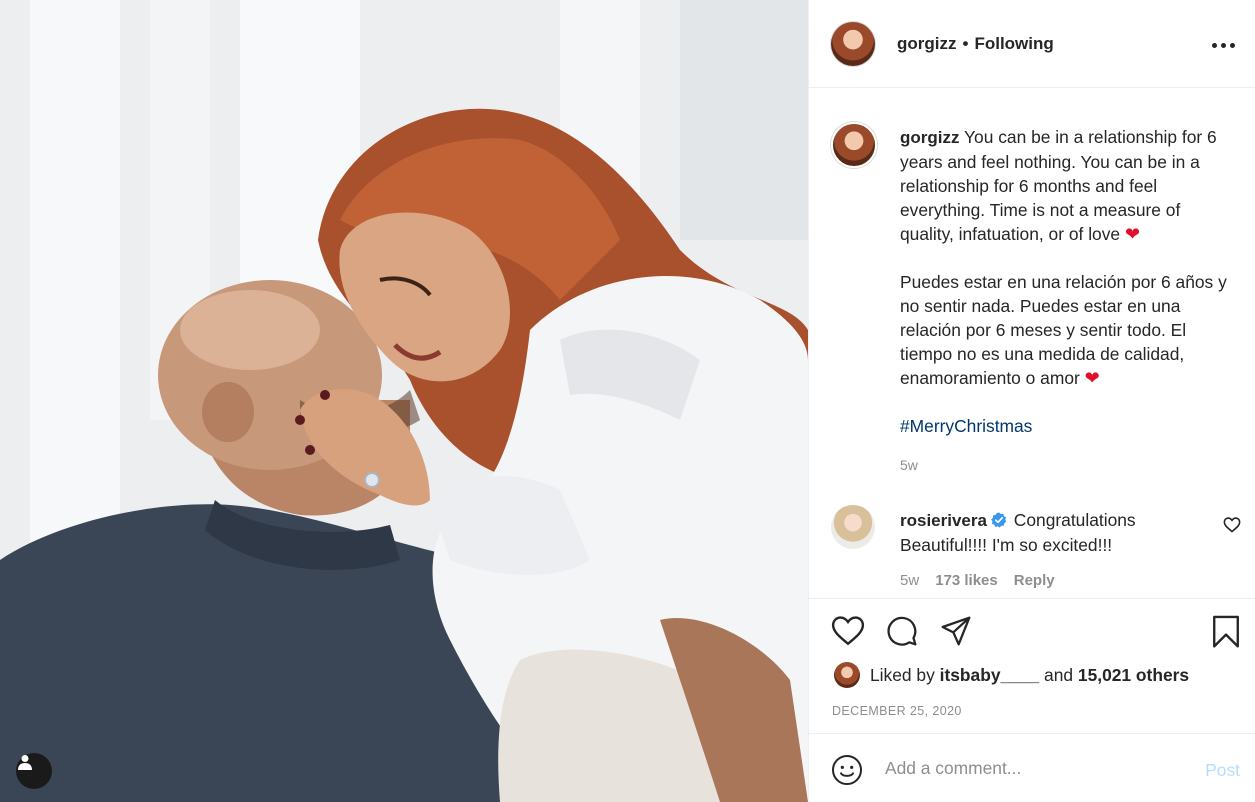  What do you see at coordinates (943, 520) in the screenshot?
I see `commenter-username: rosierivera` at bounding box center [943, 520].